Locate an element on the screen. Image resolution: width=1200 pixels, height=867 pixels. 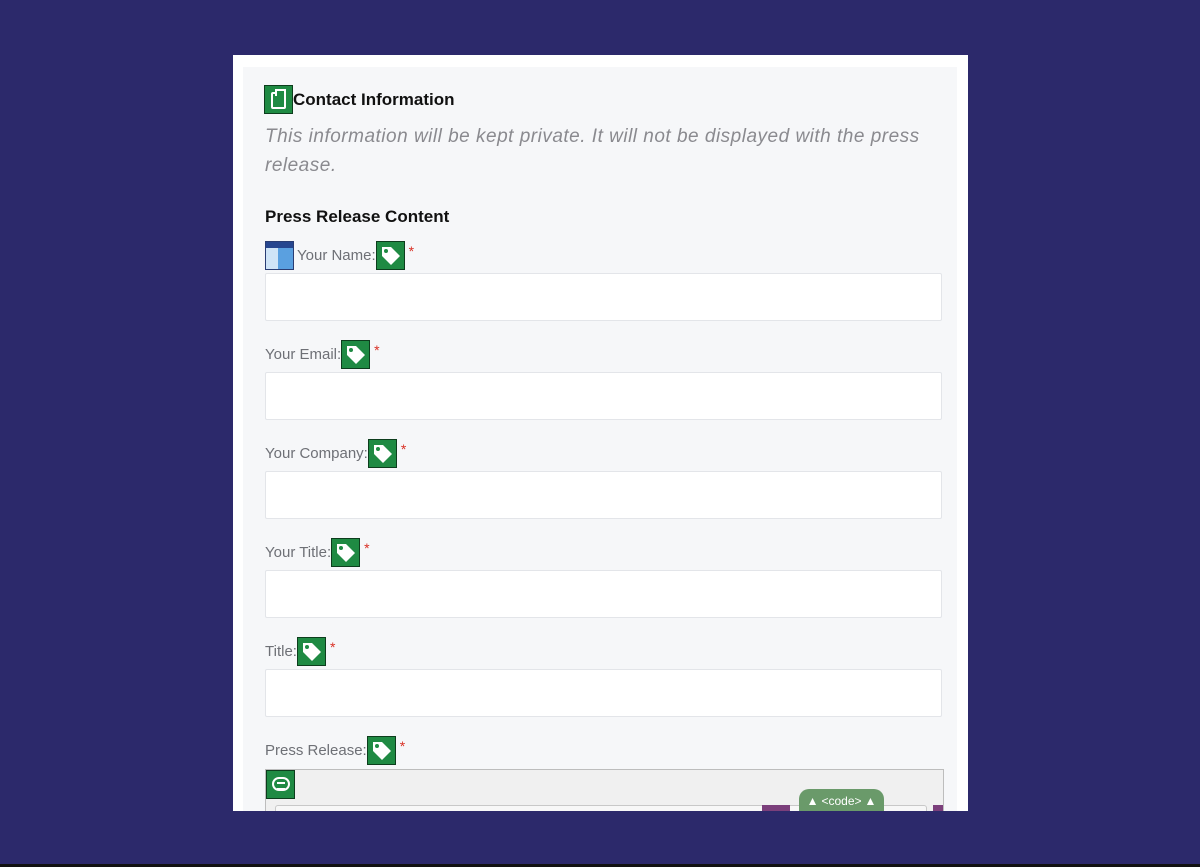
section-title: Contact Information is located at coordinates (374, 99).